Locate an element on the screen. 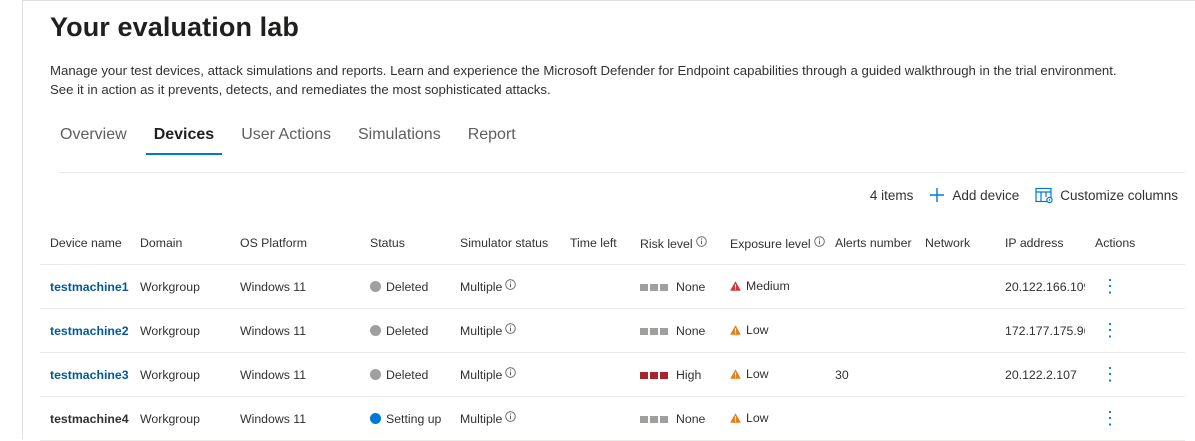  device-name-link: testmachine2 is located at coordinates (85, 330).